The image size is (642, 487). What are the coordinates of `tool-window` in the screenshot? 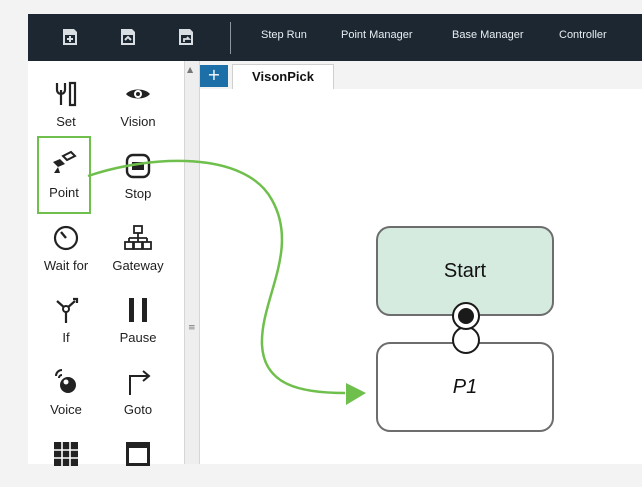 It's located at (138, 454).